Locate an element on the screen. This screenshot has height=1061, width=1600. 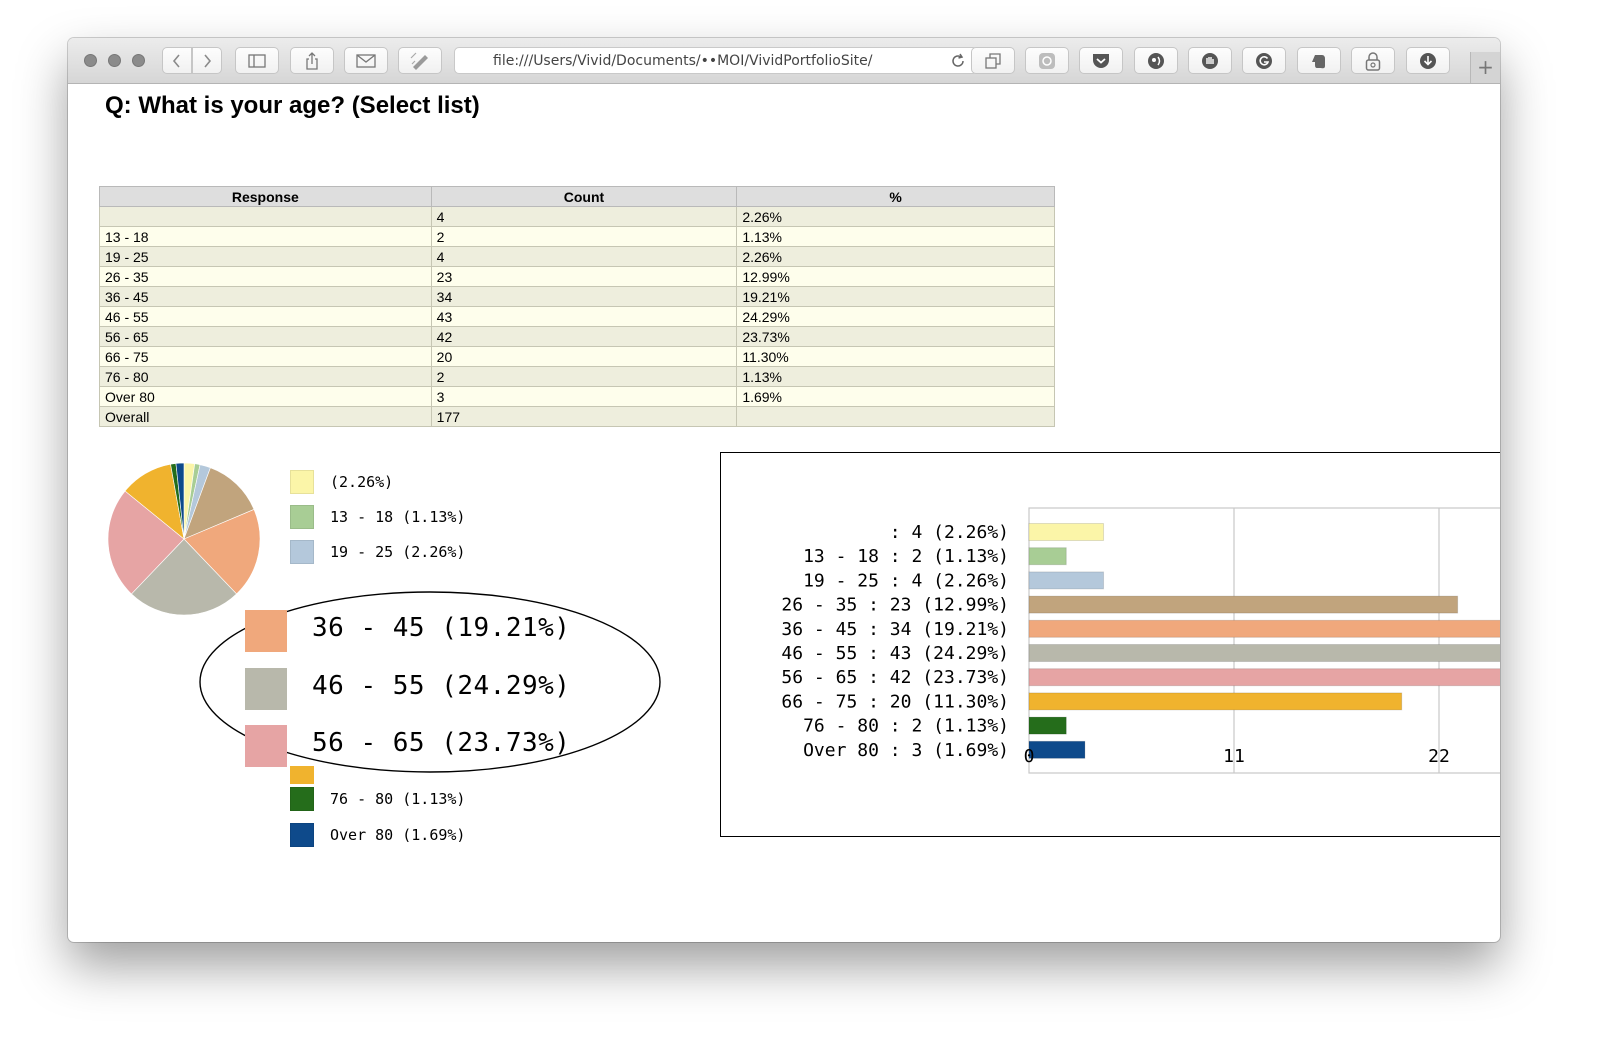
zoom-legend-label: 36 - 45 (19.21%) is located at coordinates (441, 628).